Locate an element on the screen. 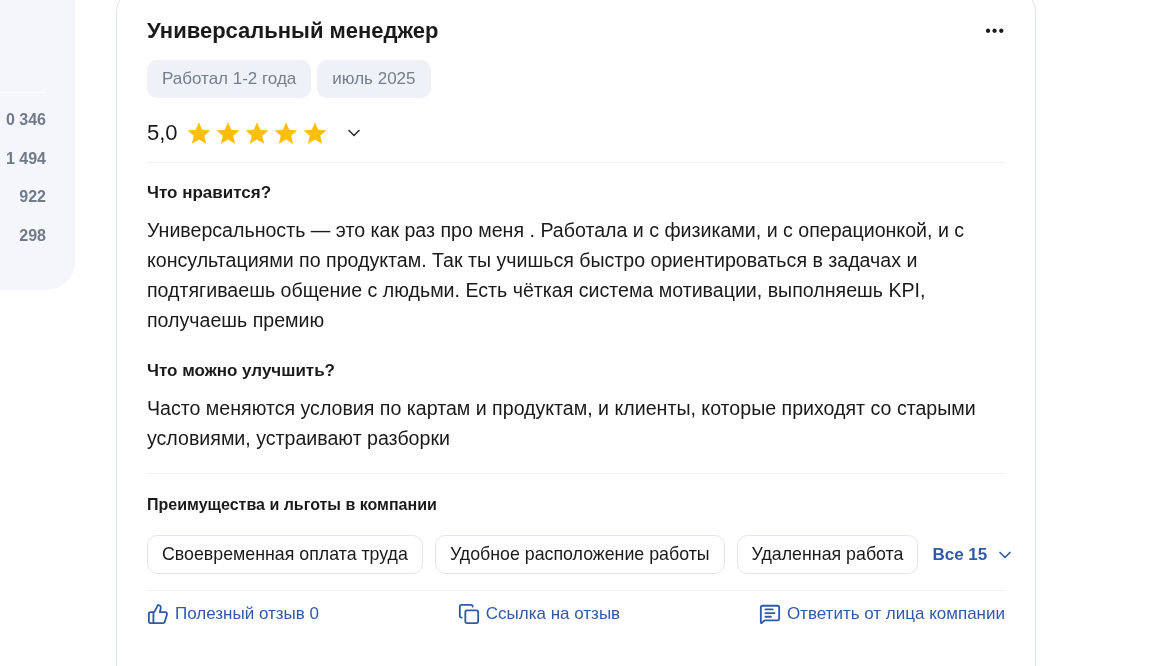  thumbs-up-icon is located at coordinates (158, 614).